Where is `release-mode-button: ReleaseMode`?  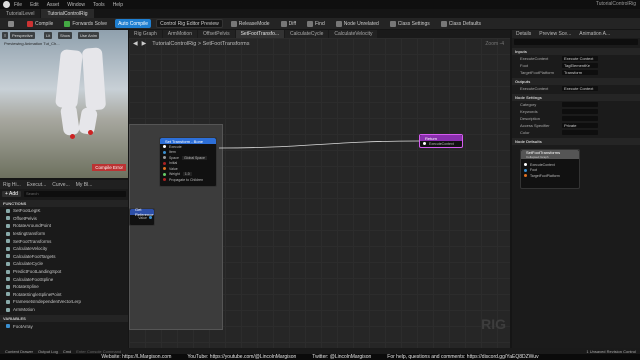
release-mode-button: ReleaseMode is located at coordinates (250, 23).